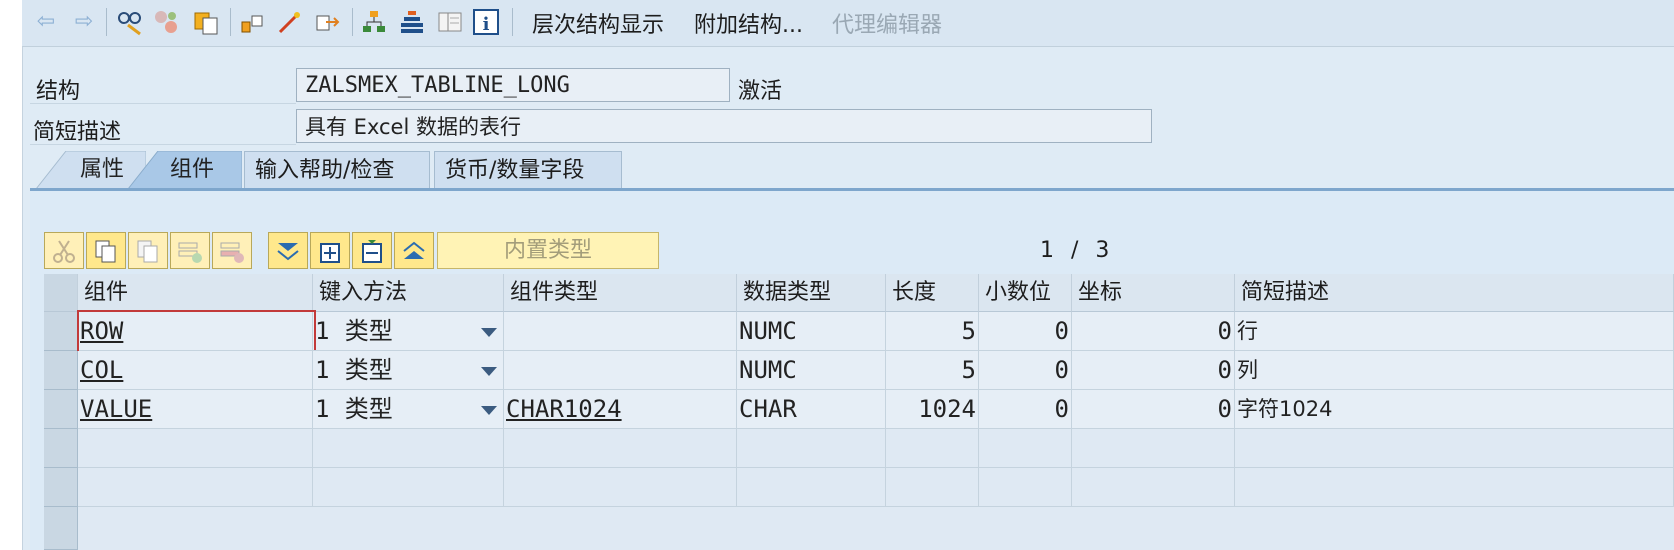  What do you see at coordinates (811, 409) in the screenshot?
I see `data-type-cell: CHAR` at bounding box center [811, 409].